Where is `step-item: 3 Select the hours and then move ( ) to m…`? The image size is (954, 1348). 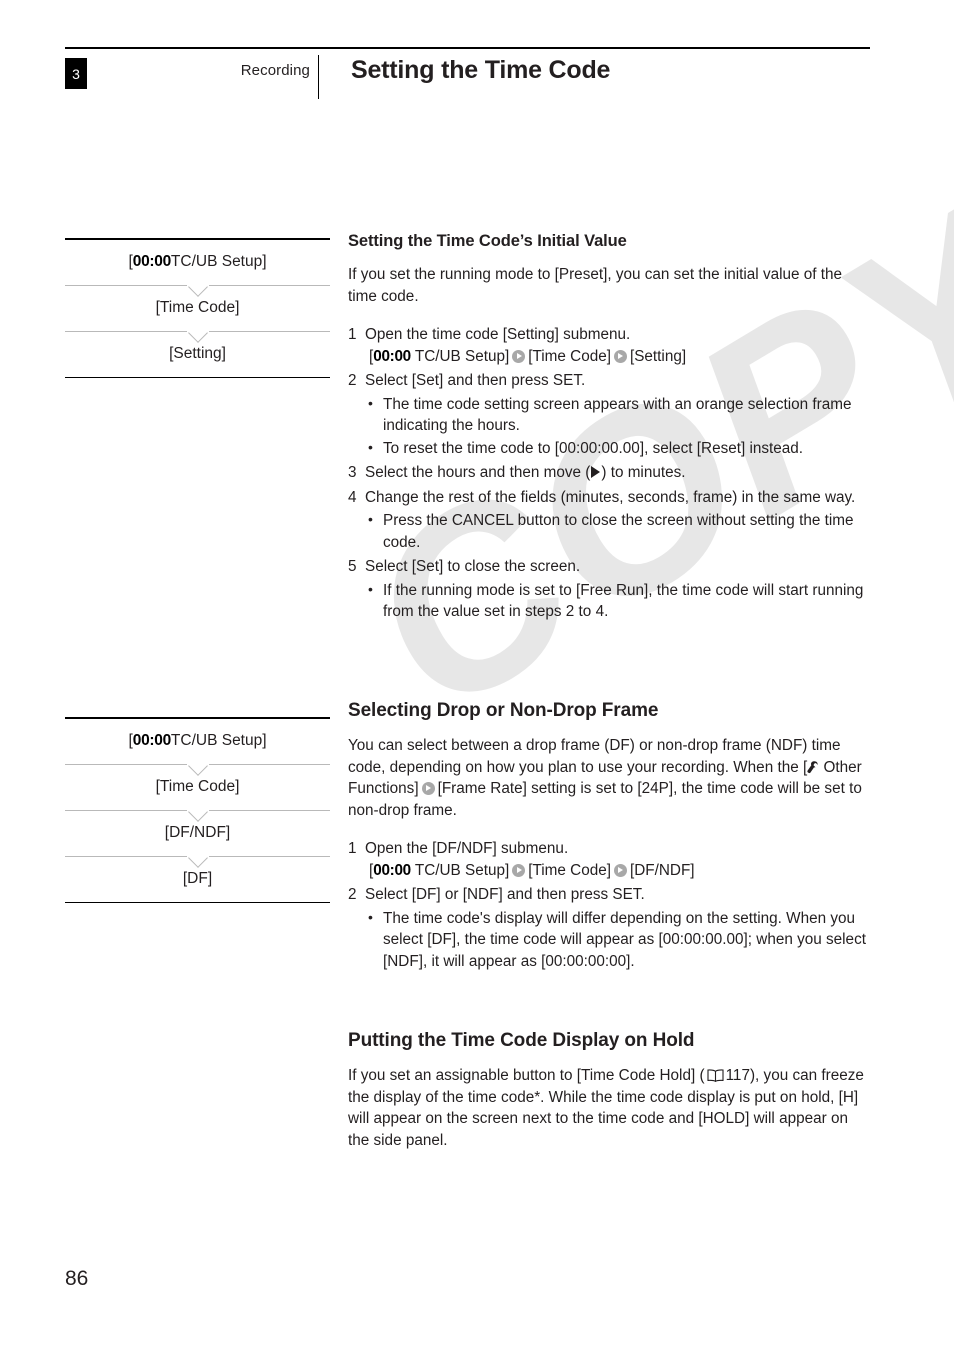 step-item: 3 Select the hours and then move ( ) to m… is located at coordinates (610, 473).